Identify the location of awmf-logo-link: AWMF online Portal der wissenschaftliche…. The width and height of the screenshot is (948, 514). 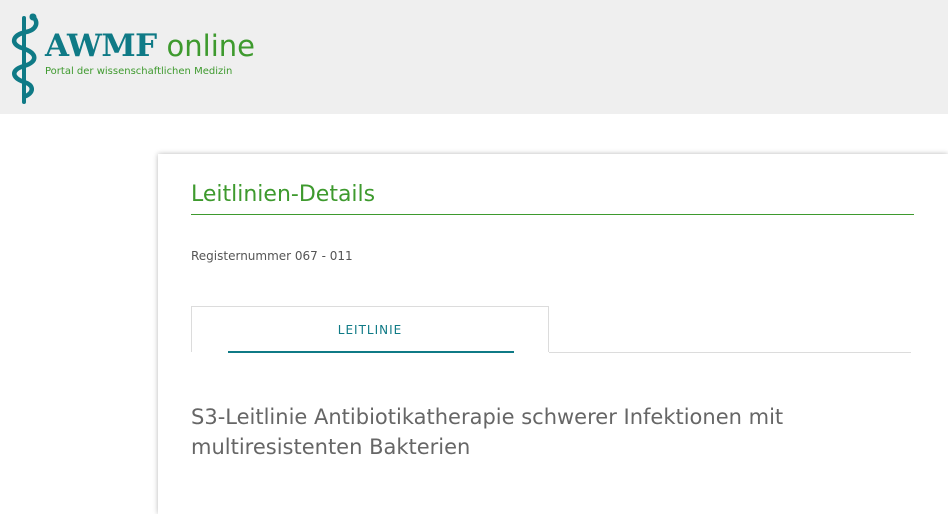
(154, 58).